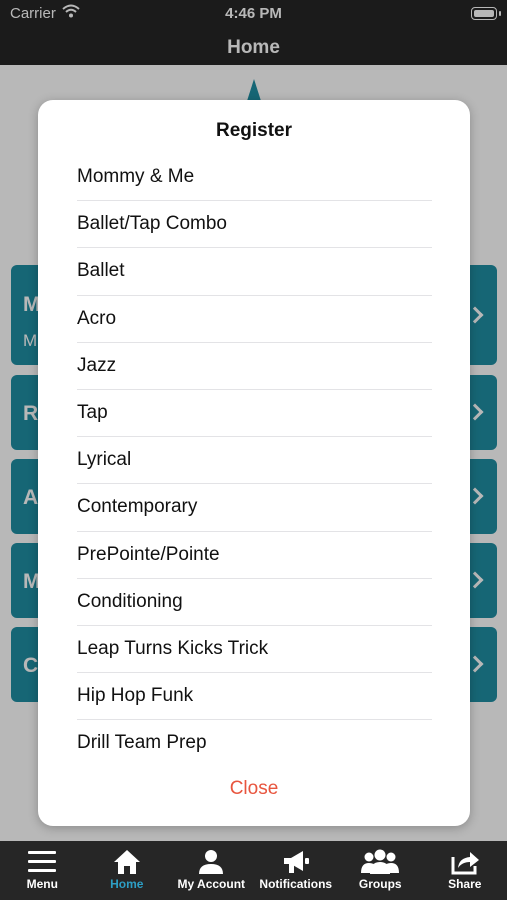  Describe the element at coordinates (380, 884) in the screenshot. I see `tab-label: Groups` at that location.